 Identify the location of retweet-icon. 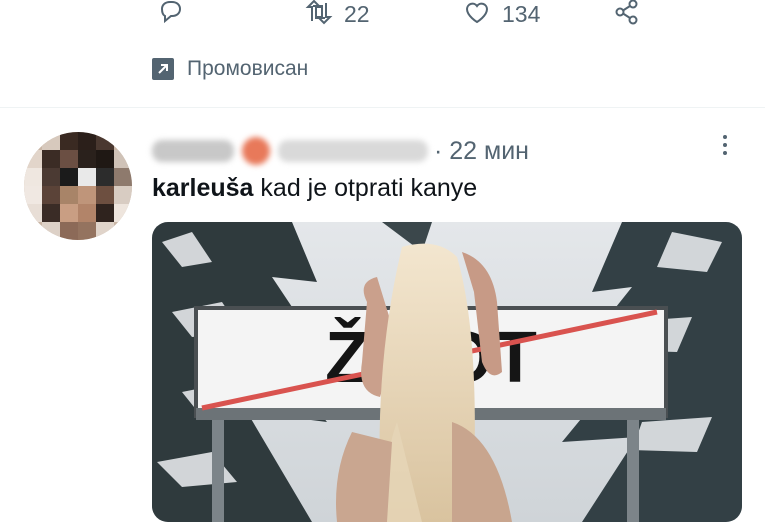
(319, 16).